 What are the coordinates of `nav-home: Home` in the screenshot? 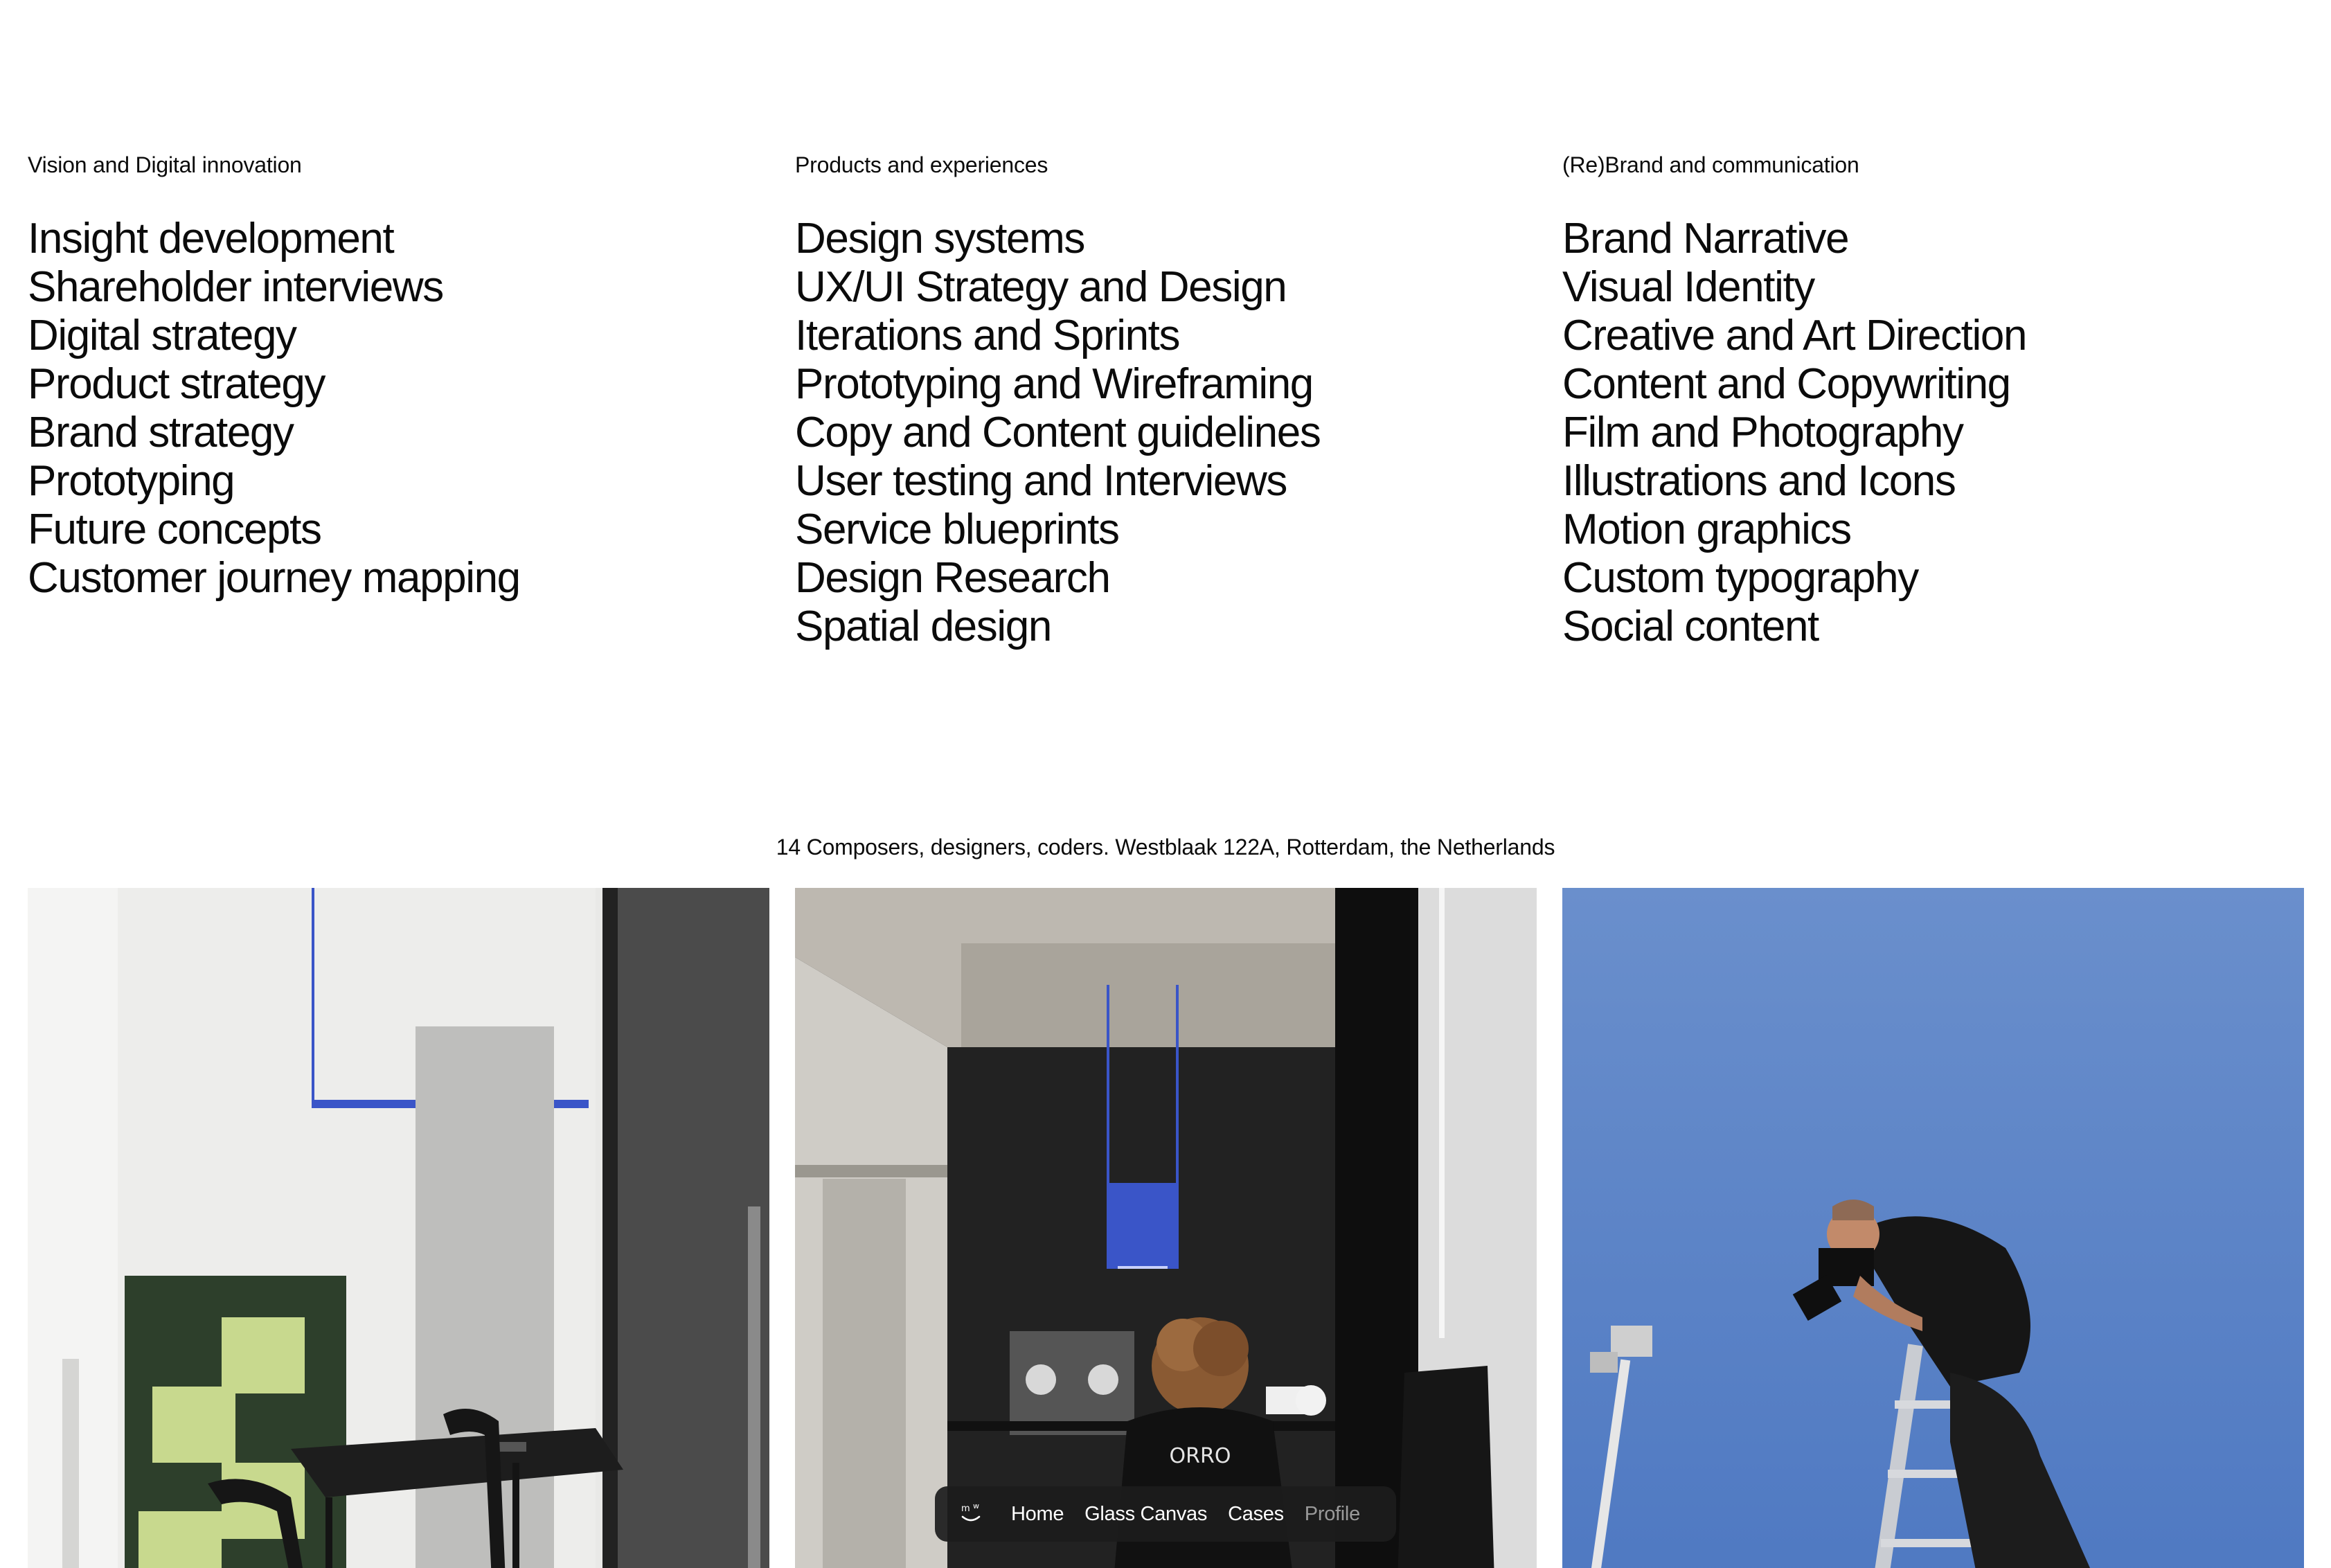 It's located at (1037, 1514).